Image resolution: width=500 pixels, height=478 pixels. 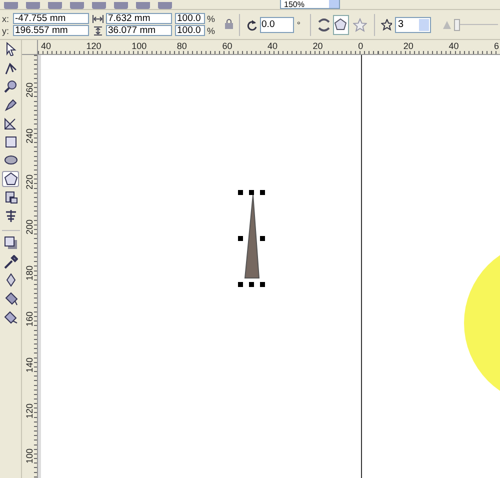 I want to click on scale-x-field: 100.0, so click(x=190, y=18).